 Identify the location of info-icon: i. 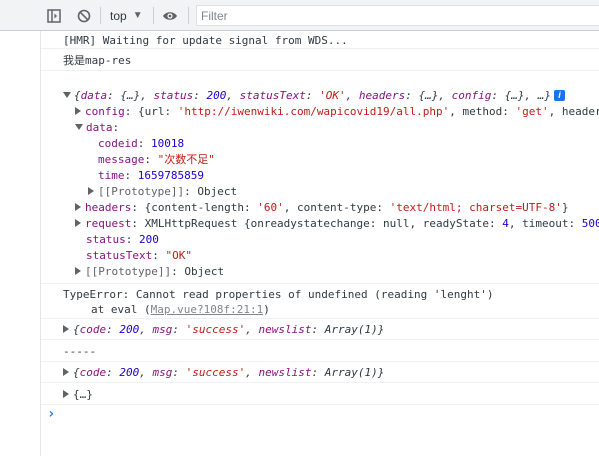
(559, 95).